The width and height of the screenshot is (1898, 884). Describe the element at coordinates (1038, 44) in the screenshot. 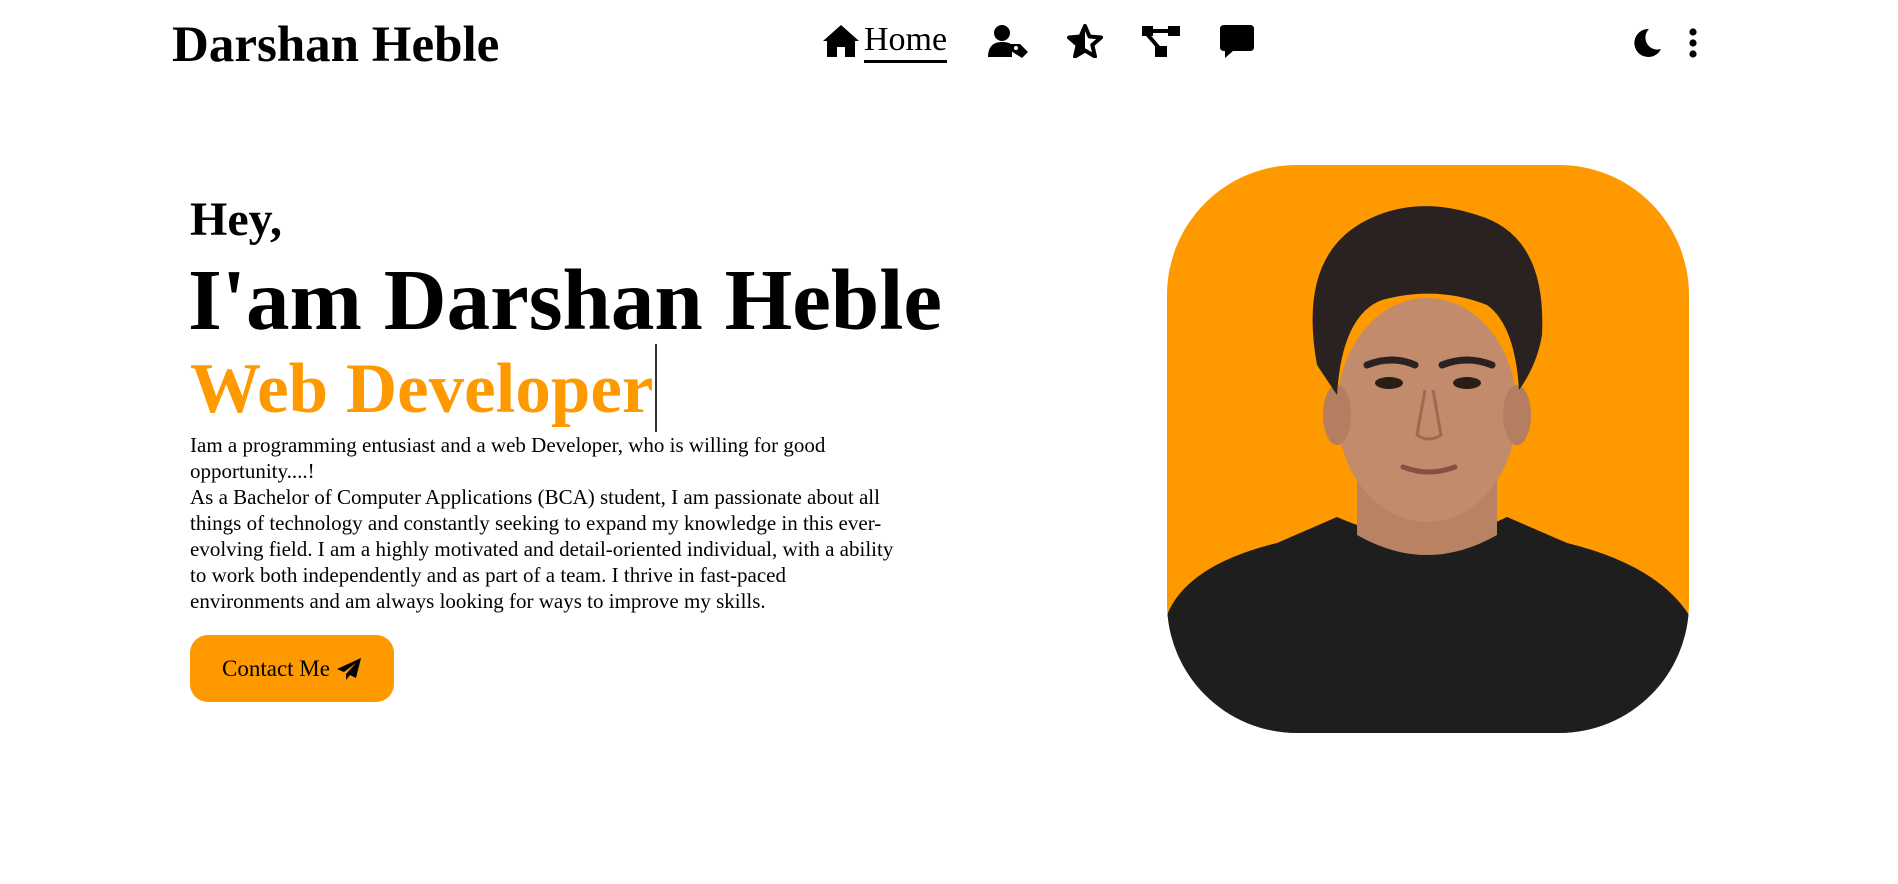

I see `main-nav: Home` at that location.